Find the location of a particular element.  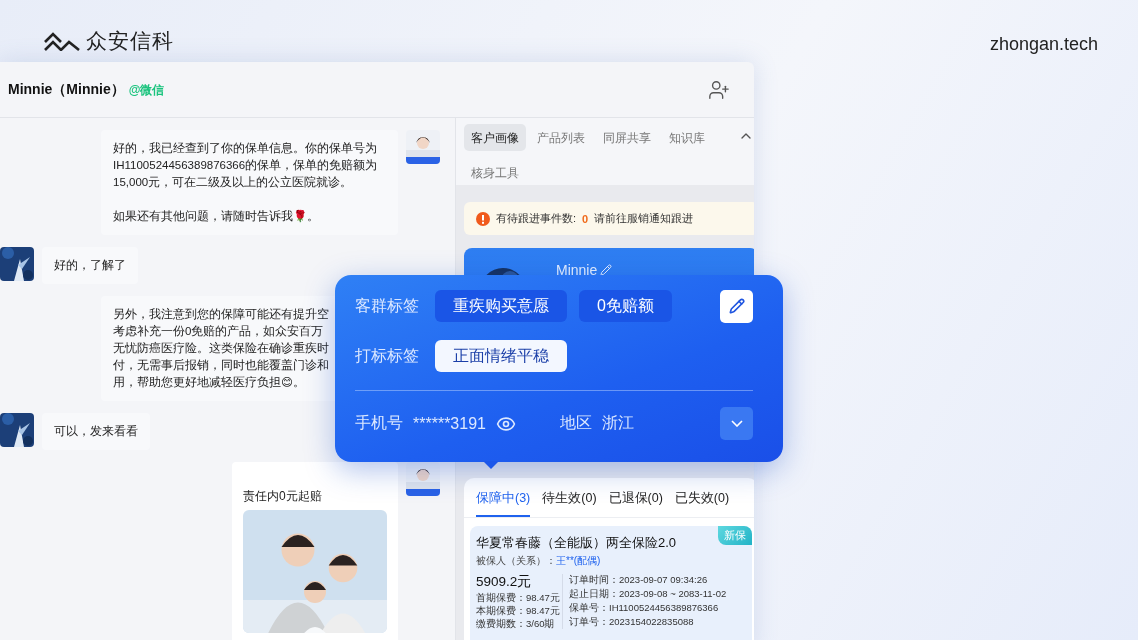

expand-button is located at coordinates (736, 423).